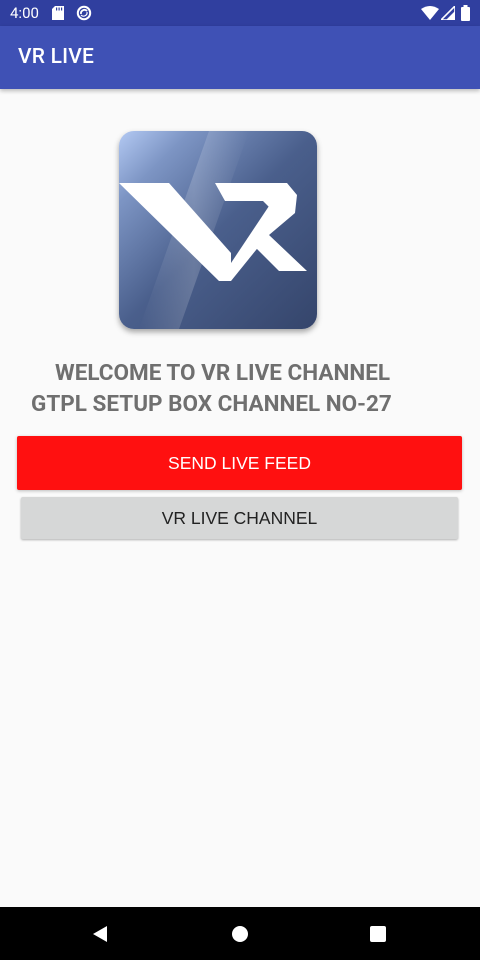 The height and width of the screenshot is (960, 480). I want to click on recents-button, so click(378, 933).